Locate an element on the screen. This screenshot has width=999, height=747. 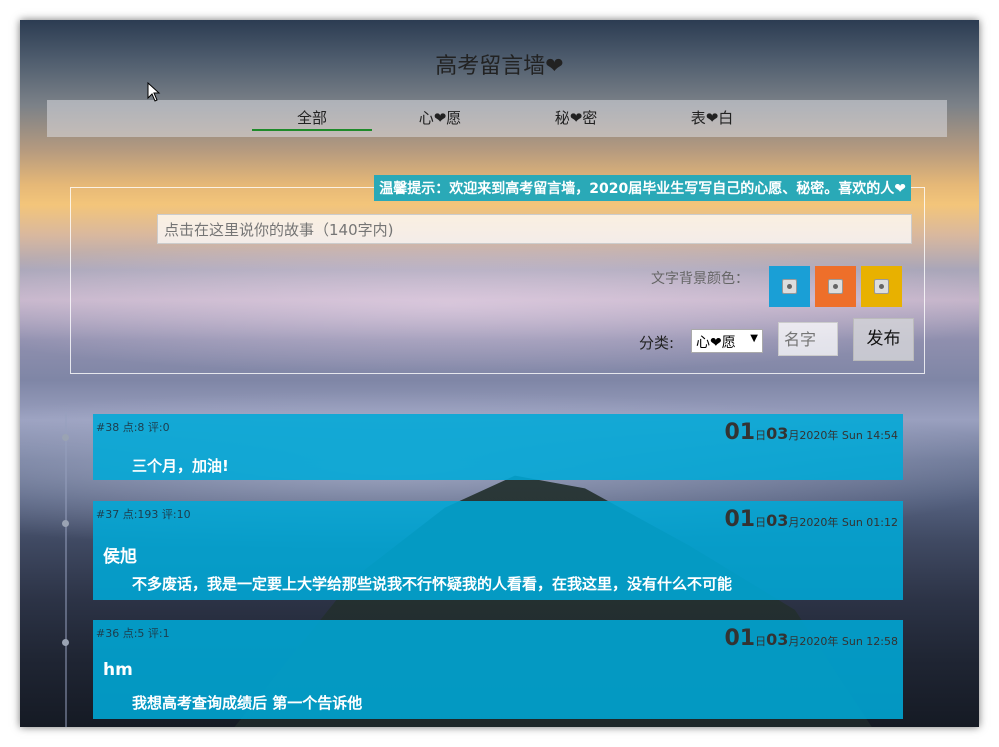
tab-confession: 表❤白 is located at coordinates (712, 118).